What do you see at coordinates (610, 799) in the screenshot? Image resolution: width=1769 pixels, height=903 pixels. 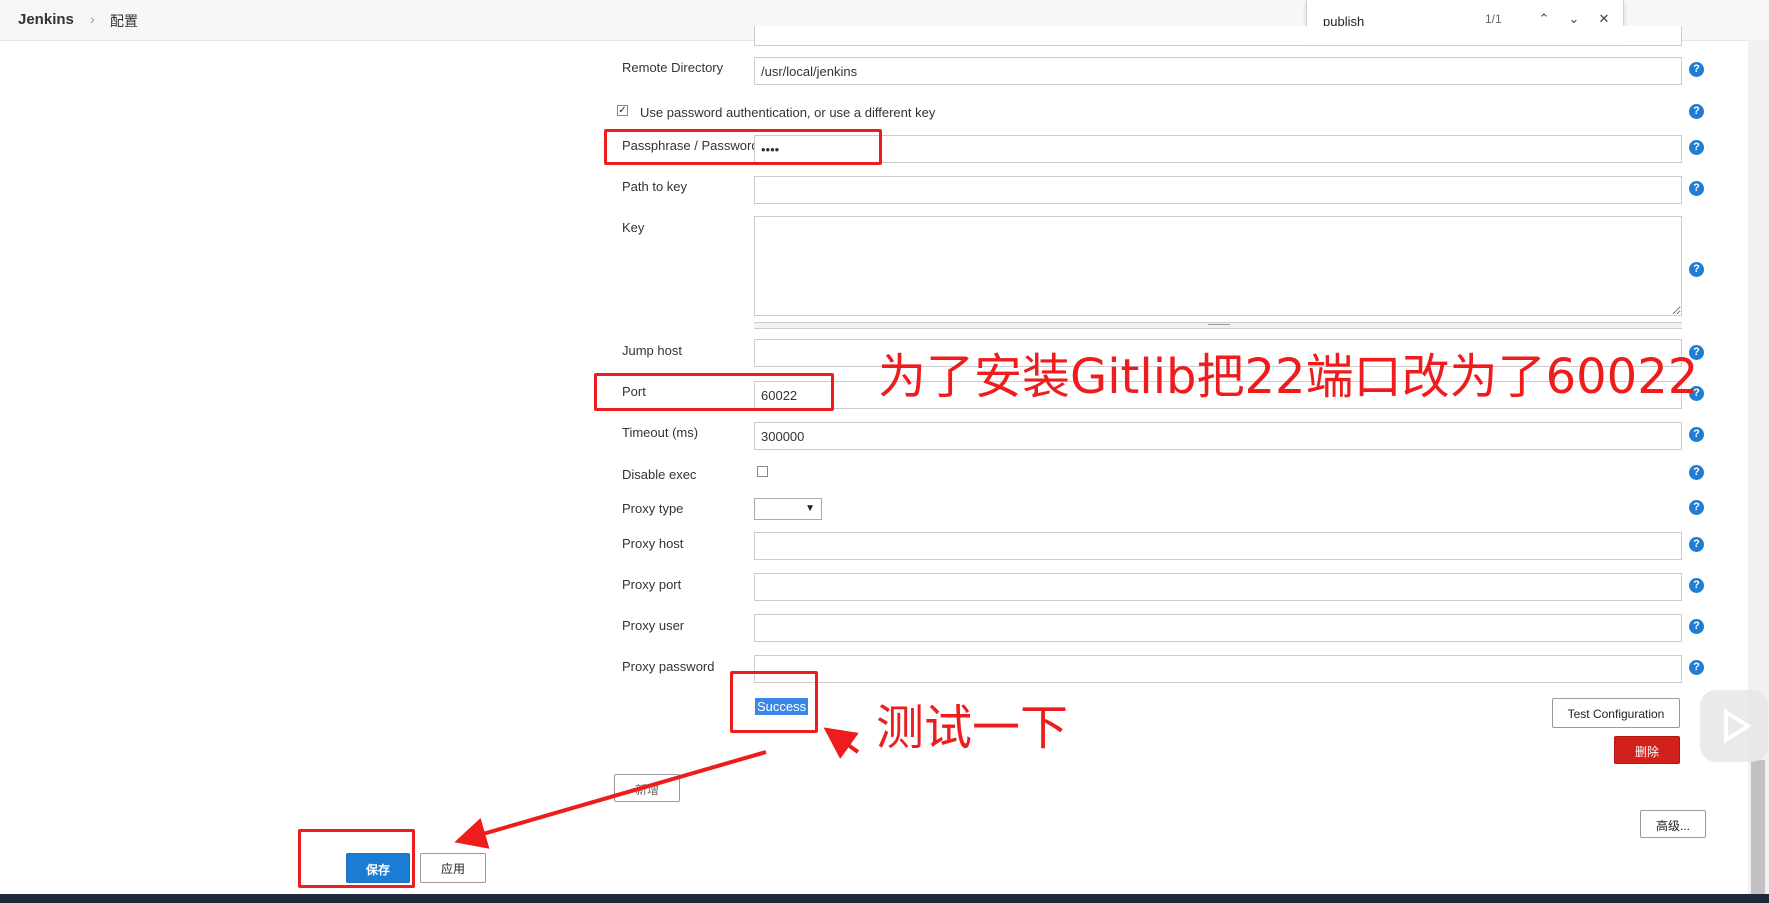 I see `arrow-to-save` at bounding box center [610, 799].